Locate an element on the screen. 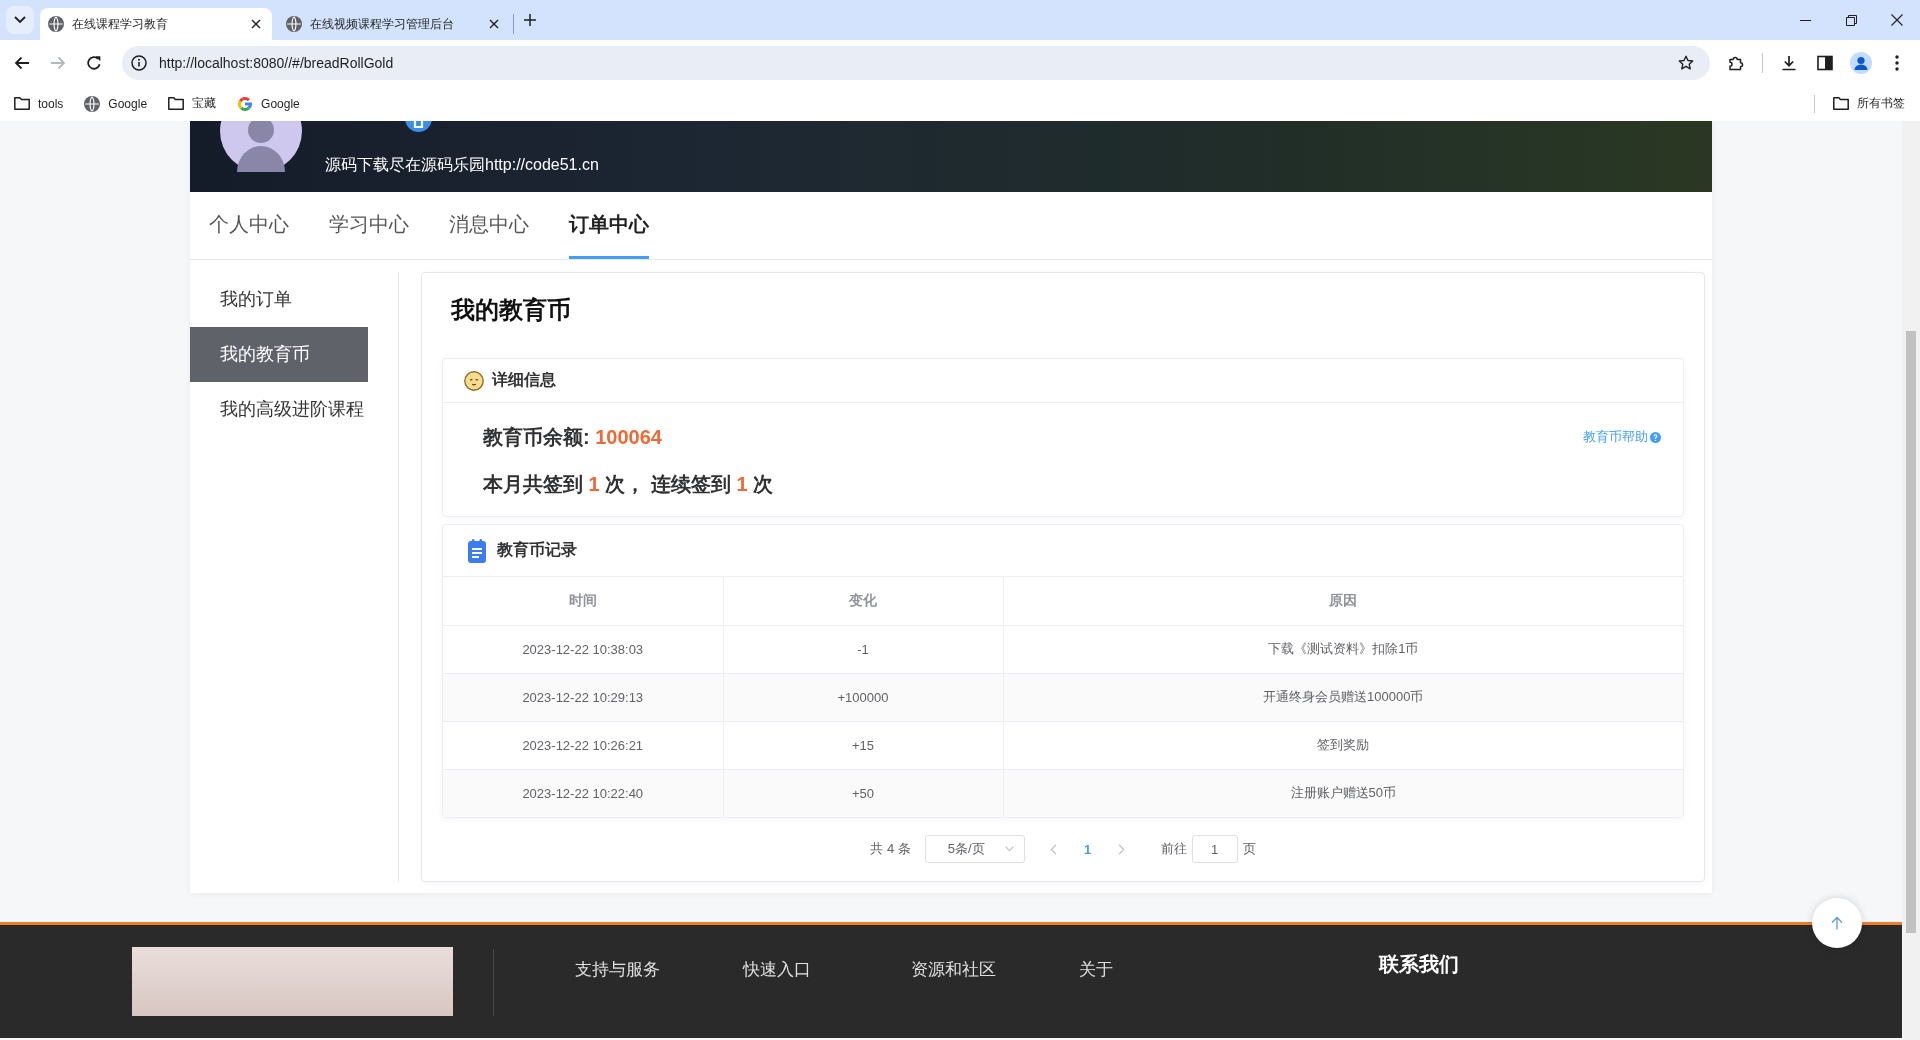  all-bookmarks-button: 所有书签 is located at coordinates (1871, 103).